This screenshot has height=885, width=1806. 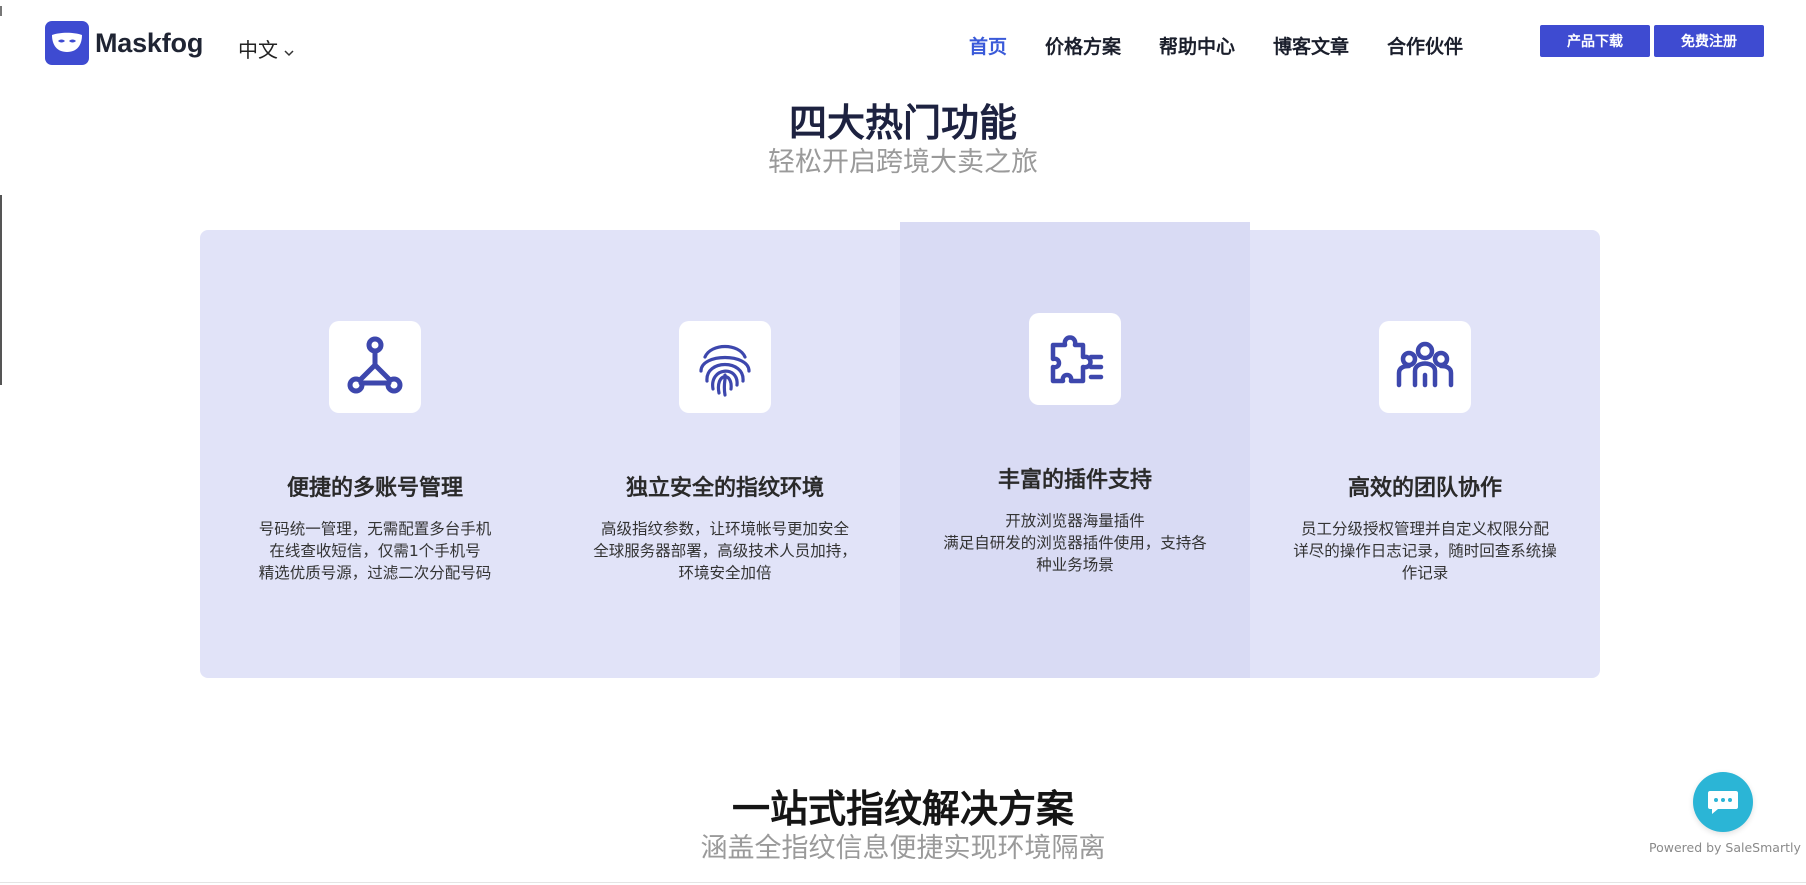 I want to click on network-nodes-icon, so click(x=375, y=367).